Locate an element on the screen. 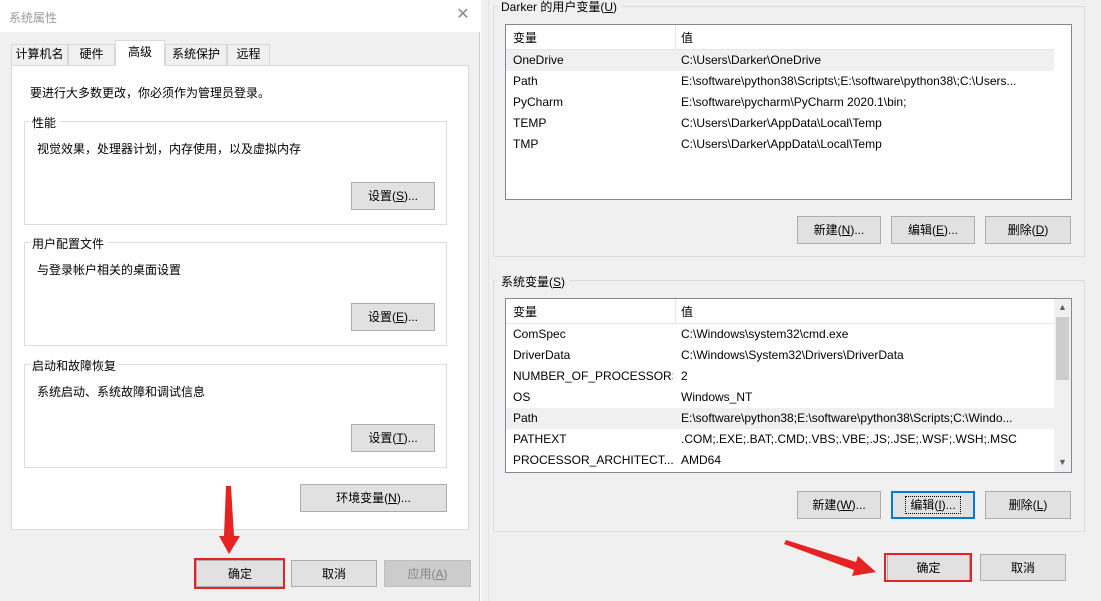  table-row: NUMBER_OF_PROCESSORS 2 is located at coordinates (780, 376).